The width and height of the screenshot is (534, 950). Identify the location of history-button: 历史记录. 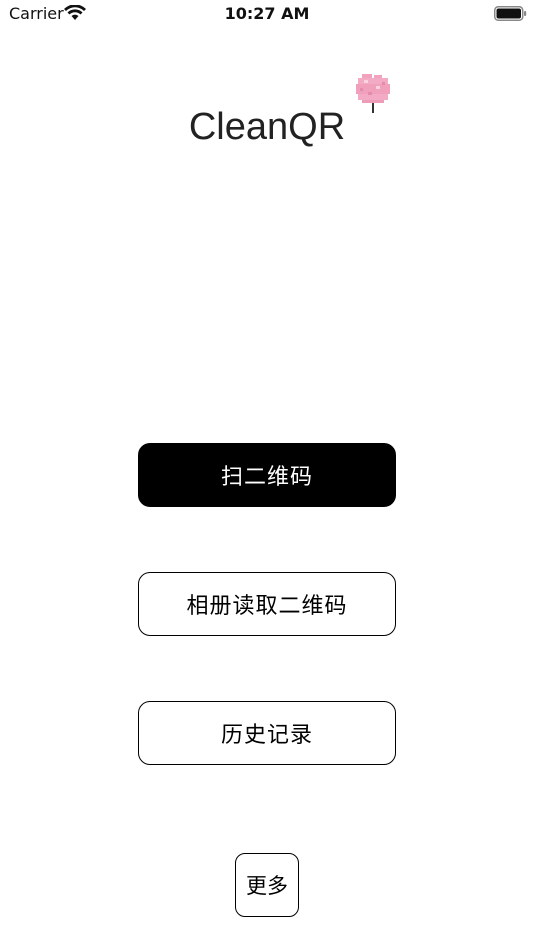
(267, 733).